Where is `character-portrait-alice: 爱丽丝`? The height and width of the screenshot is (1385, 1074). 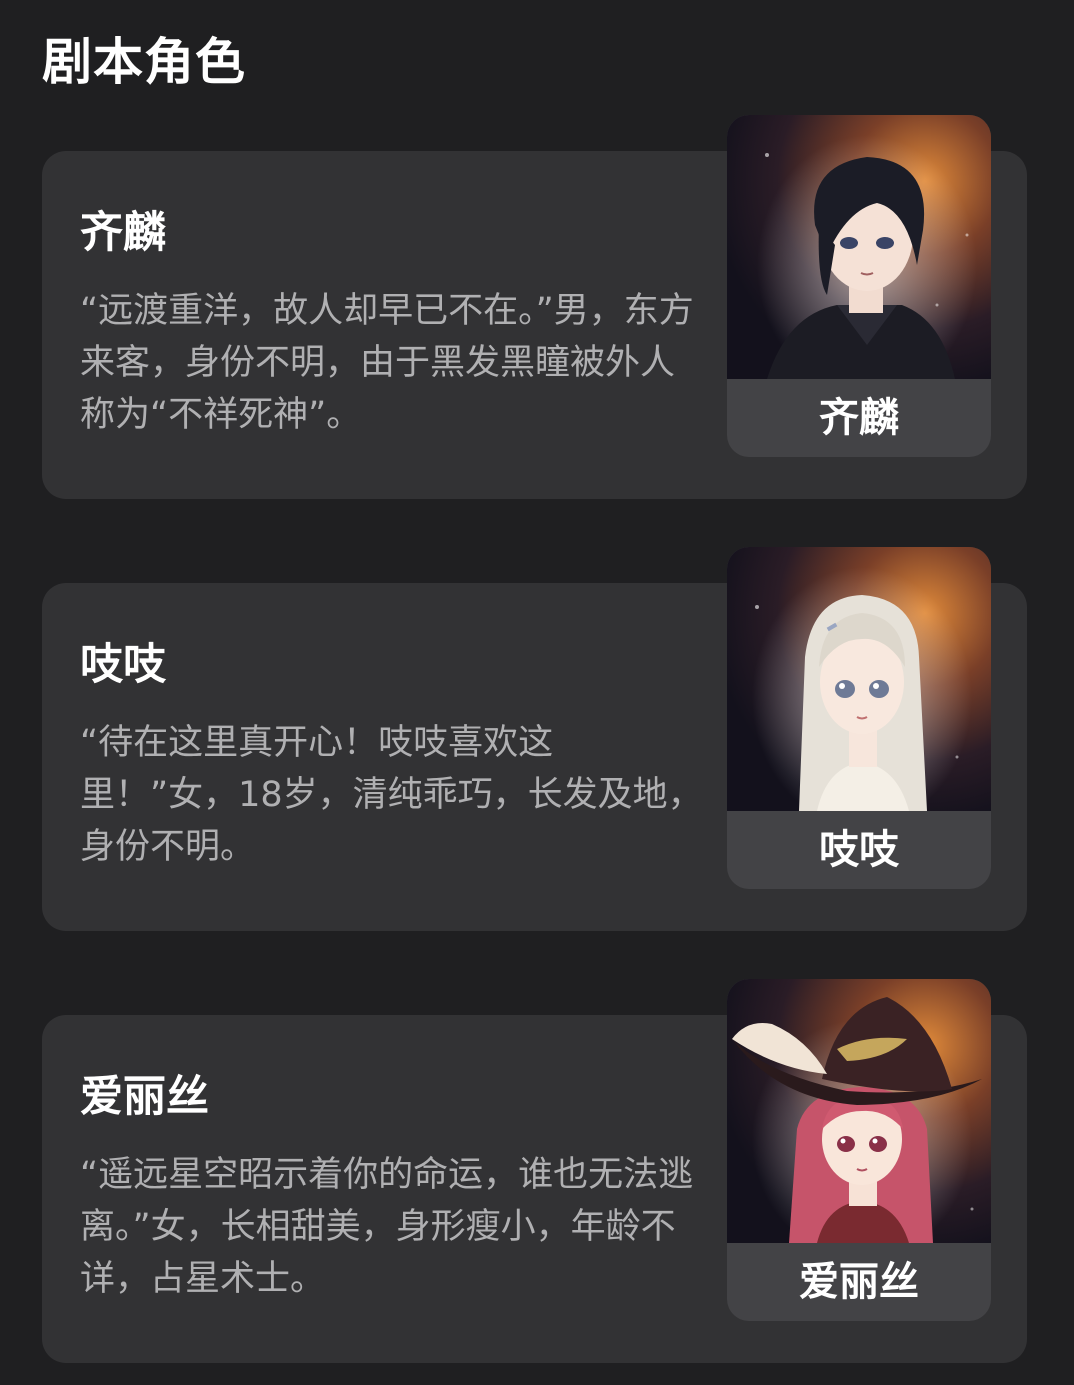 character-portrait-alice: 爱丽丝 is located at coordinates (859, 1150).